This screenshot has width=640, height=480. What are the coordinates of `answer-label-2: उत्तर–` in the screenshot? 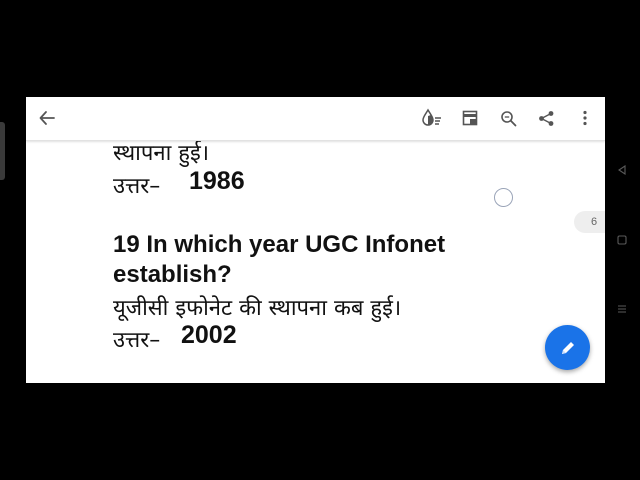 It's located at (137, 340).